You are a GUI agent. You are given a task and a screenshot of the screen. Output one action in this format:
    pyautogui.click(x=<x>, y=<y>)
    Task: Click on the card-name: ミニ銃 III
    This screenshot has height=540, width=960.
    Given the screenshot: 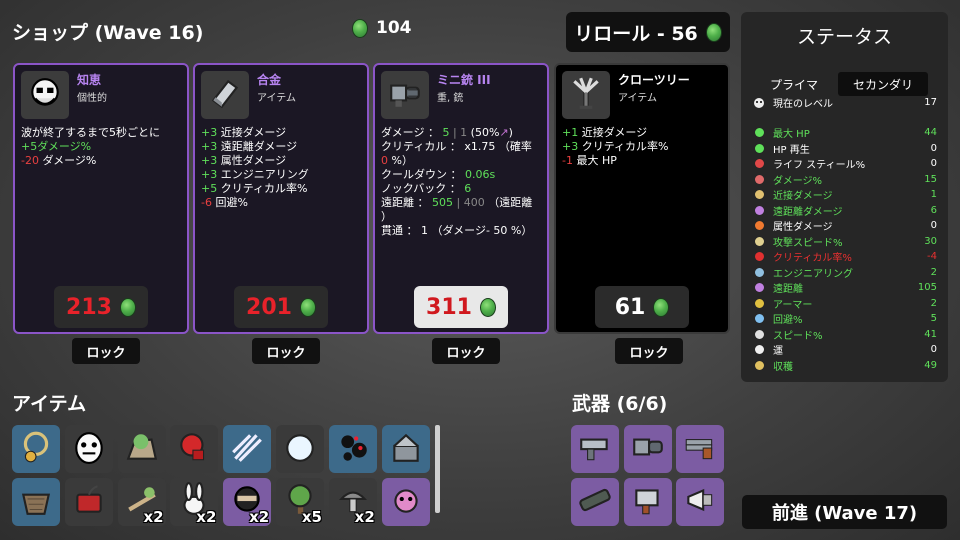 What is the action you would take?
    pyautogui.click(x=464, y=80)
    